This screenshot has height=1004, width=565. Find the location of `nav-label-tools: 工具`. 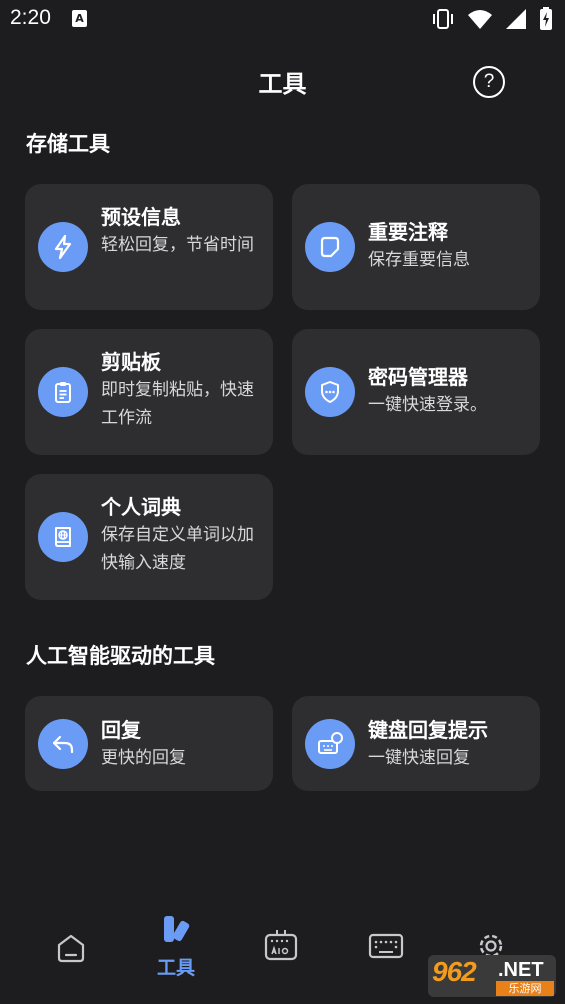

nav-label-tools: 工具 is located at coordinates (175, 968).